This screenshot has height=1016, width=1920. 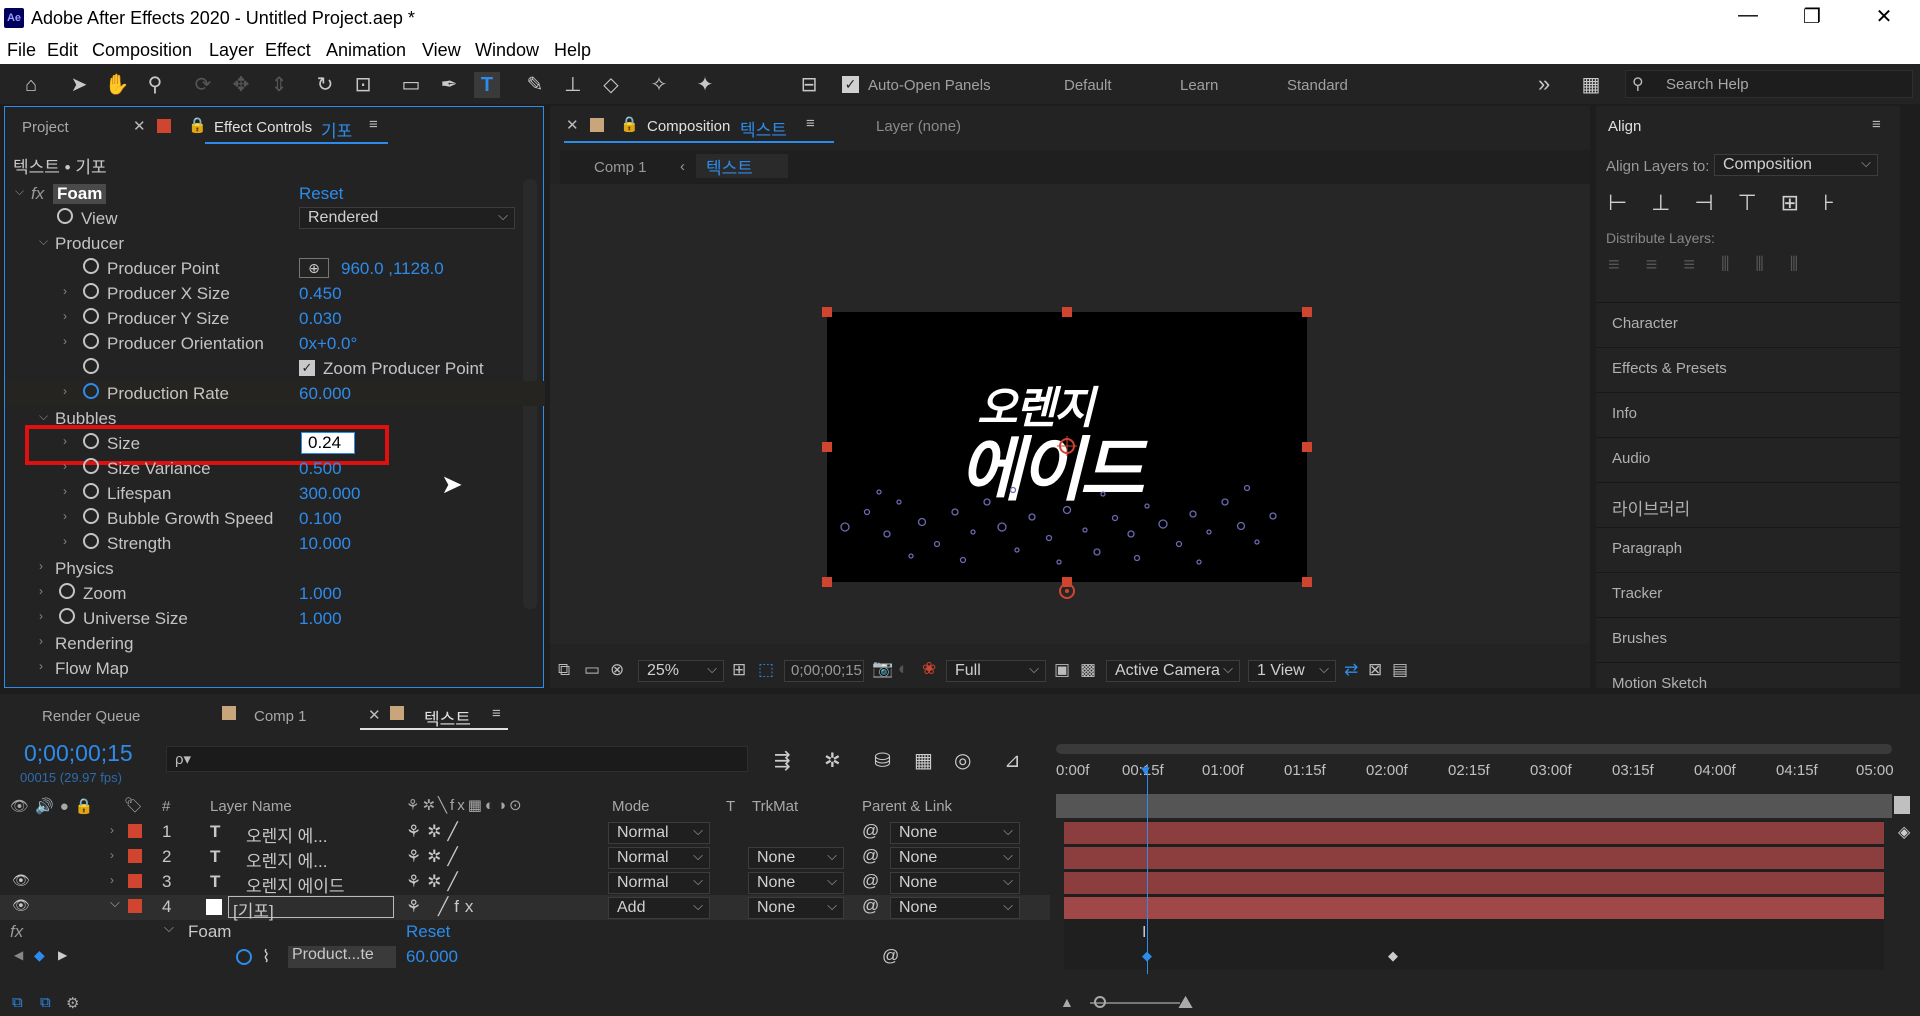 What do you see at coordinates (320, 594) in the screenshot?
I see `prop-value: 1.000` at bounding box center [320, 594].